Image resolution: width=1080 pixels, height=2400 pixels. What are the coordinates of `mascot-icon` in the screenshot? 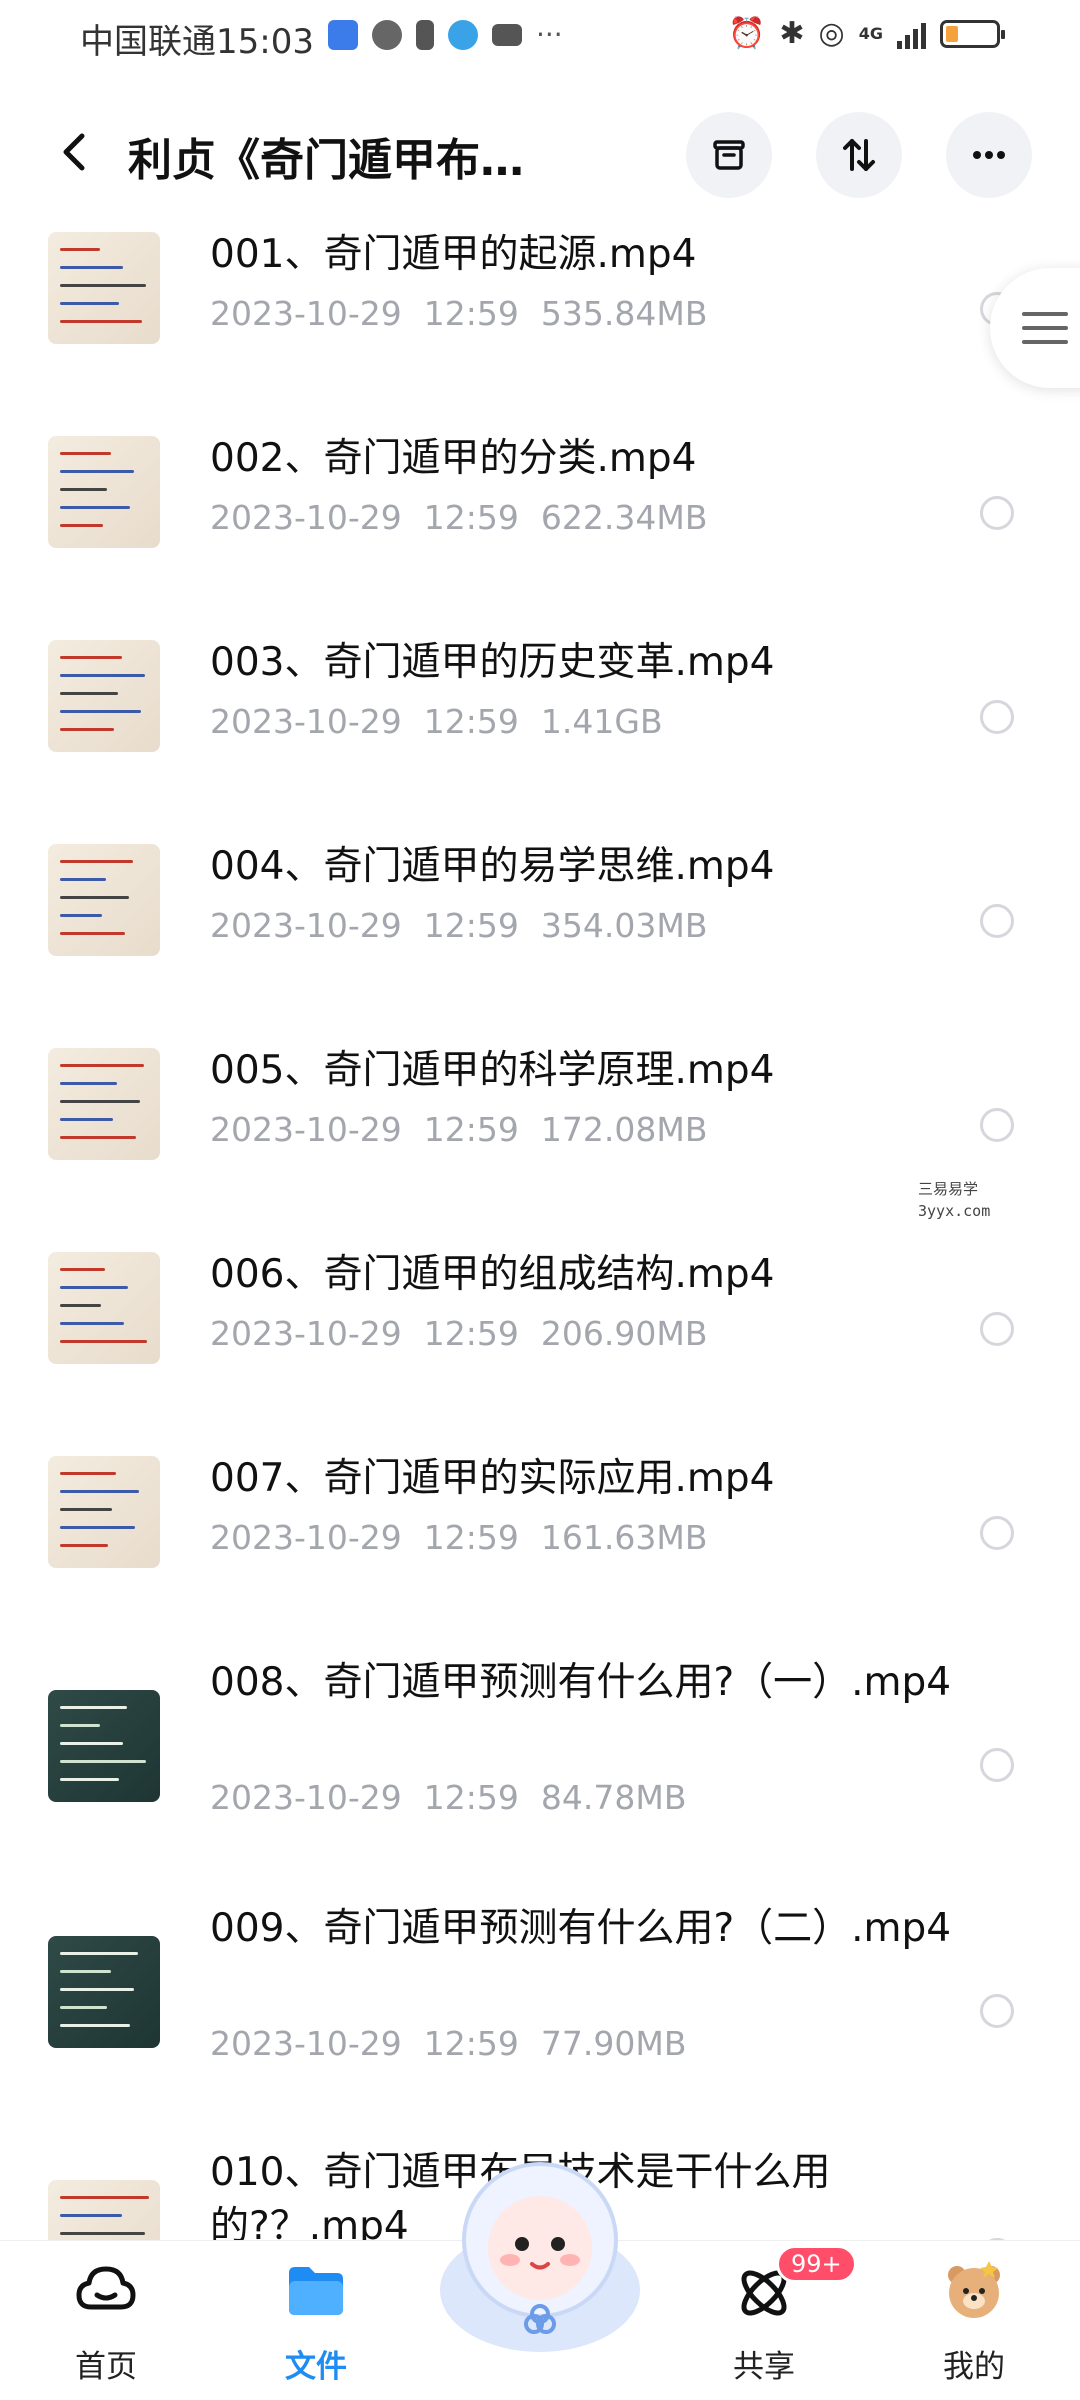 It's located at (540, 2257).